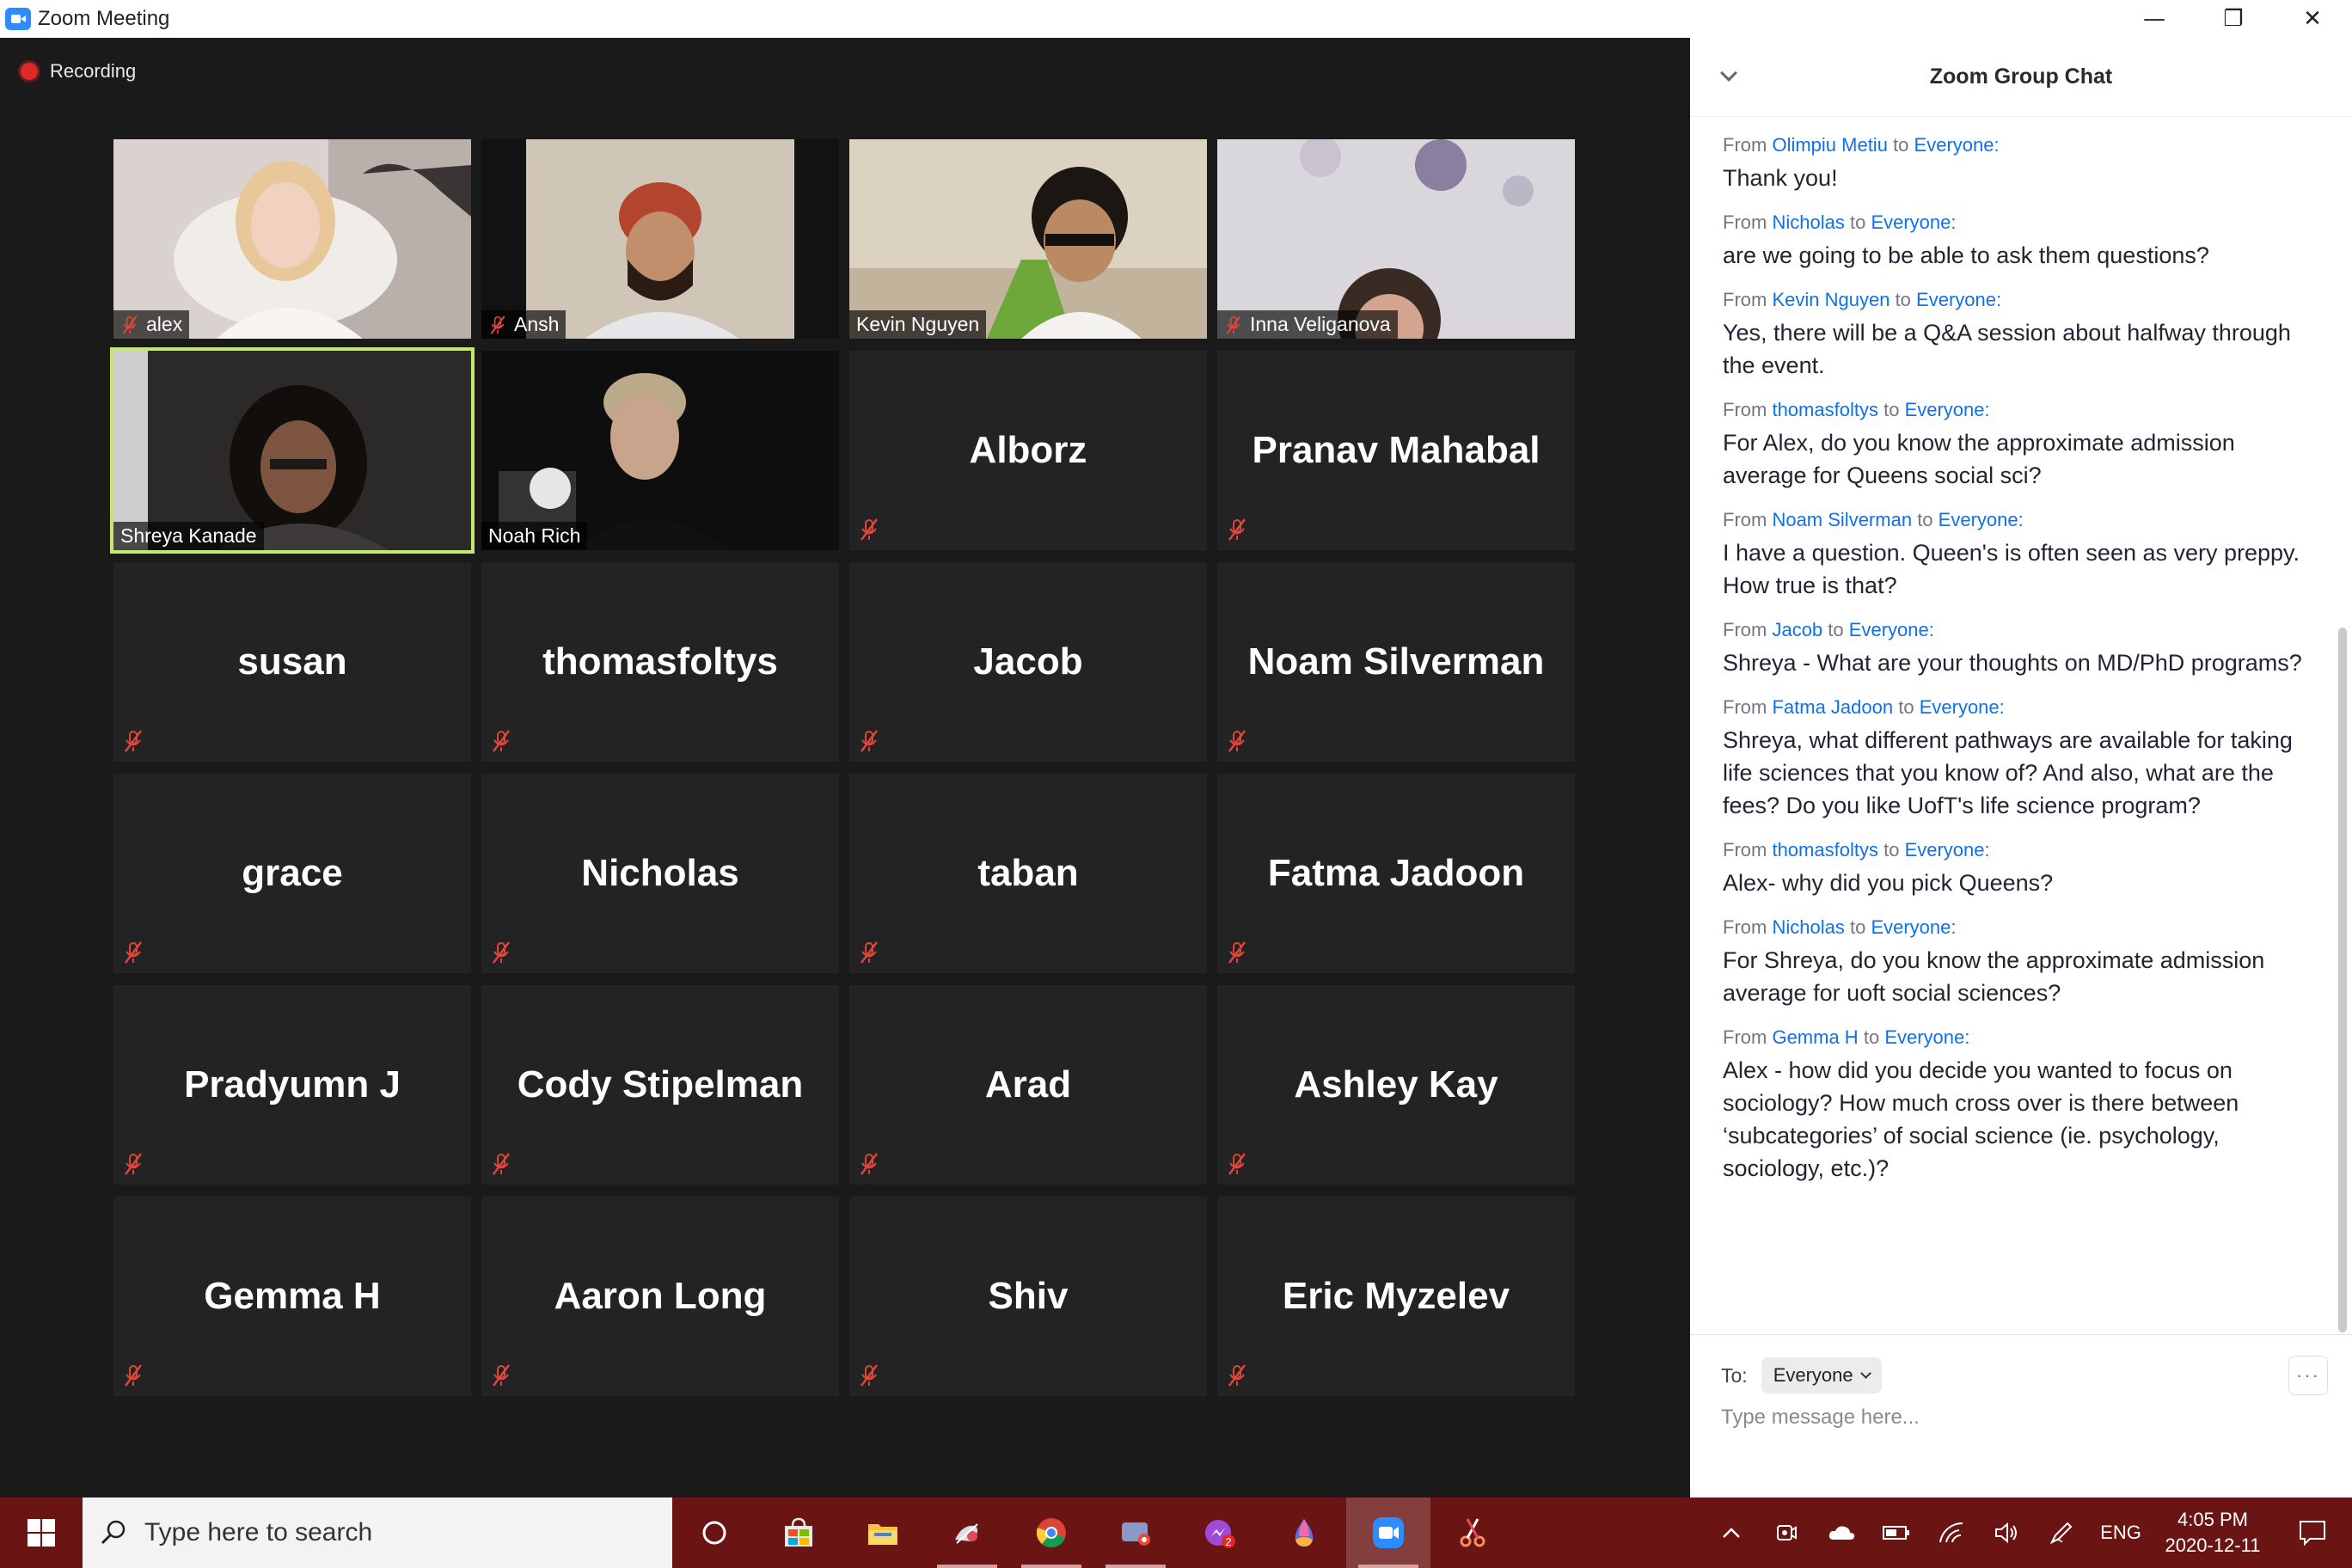  What do you see at coordinates (377, 1533) in the screenshot?
I see `taskbar-search-box: Type here to search` at bounding box center [377, 1533].